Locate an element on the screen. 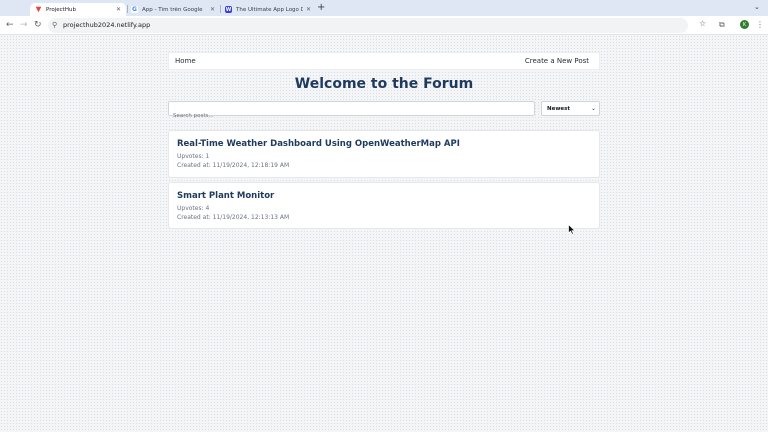  more-menu-icon: ⋮ is located at coordinates (760, 25).